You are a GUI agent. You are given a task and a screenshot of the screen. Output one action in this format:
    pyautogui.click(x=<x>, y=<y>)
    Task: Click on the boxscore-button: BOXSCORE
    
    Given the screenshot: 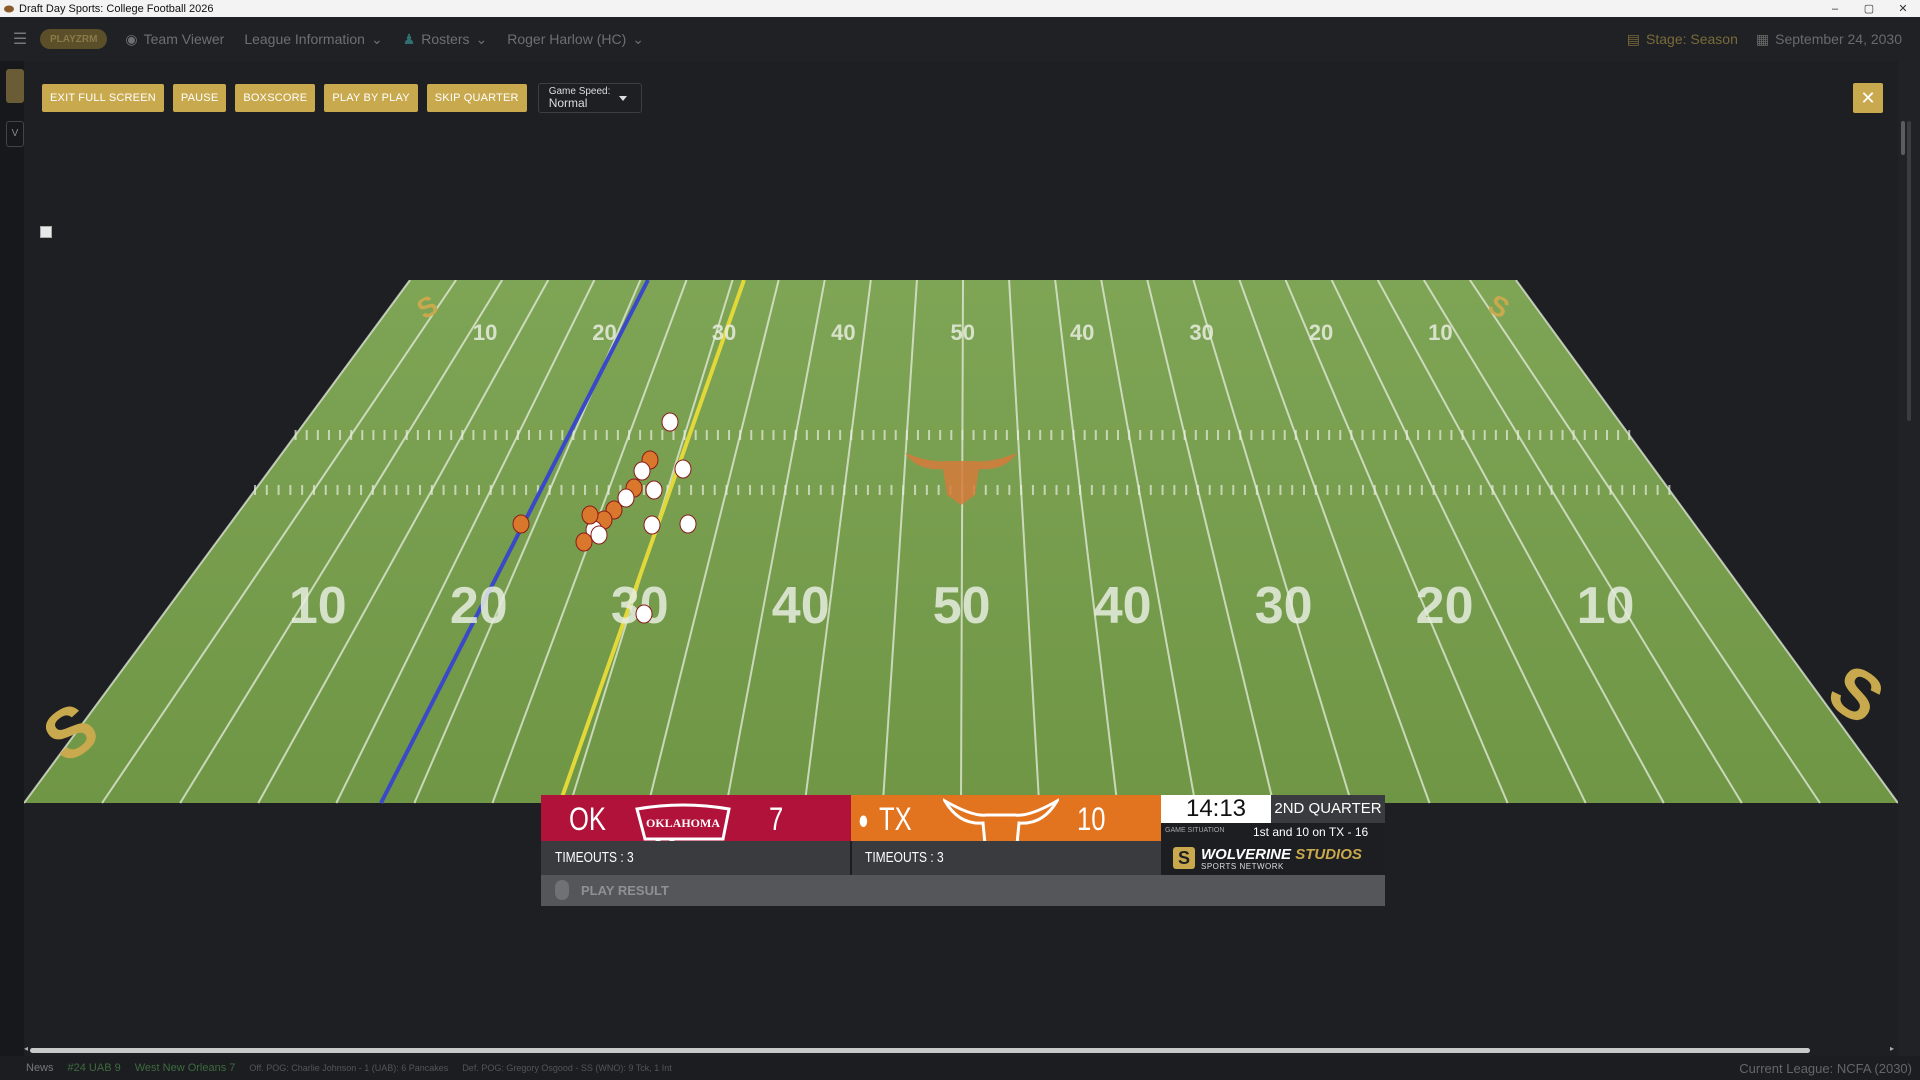 What is the action you would take?
    pyautogui.click(x=275, y=98)
    